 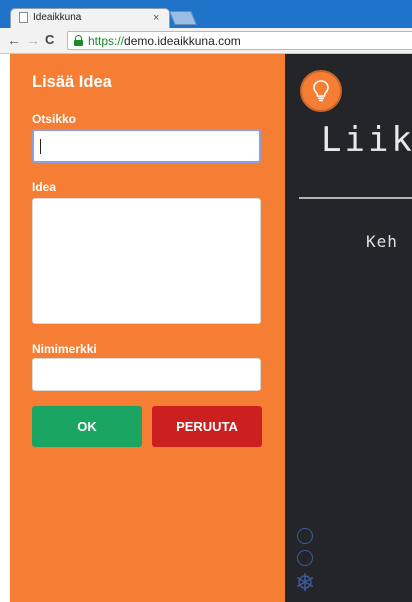 I want to click on page-icon, so click(x=23, y=17).